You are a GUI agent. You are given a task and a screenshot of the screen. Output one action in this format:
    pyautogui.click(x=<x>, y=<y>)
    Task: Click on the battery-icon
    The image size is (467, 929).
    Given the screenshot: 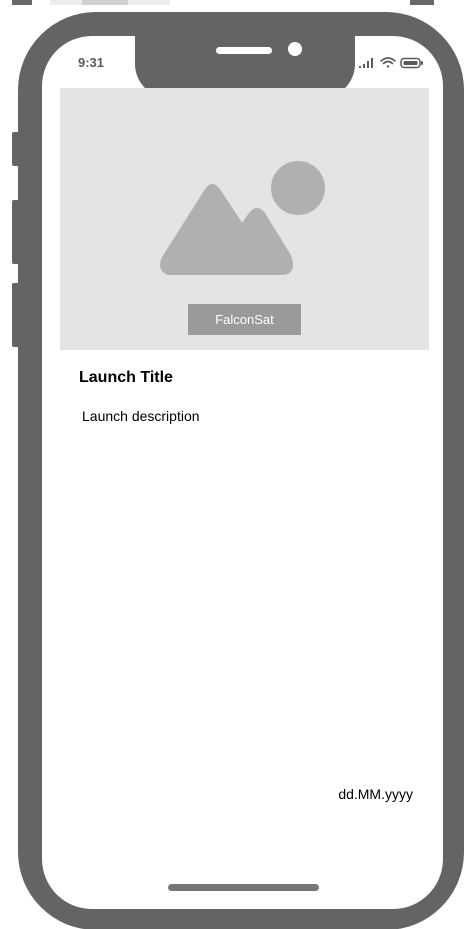 What is the action you would take?
    pyautogui.click(x=411, y=63)
    